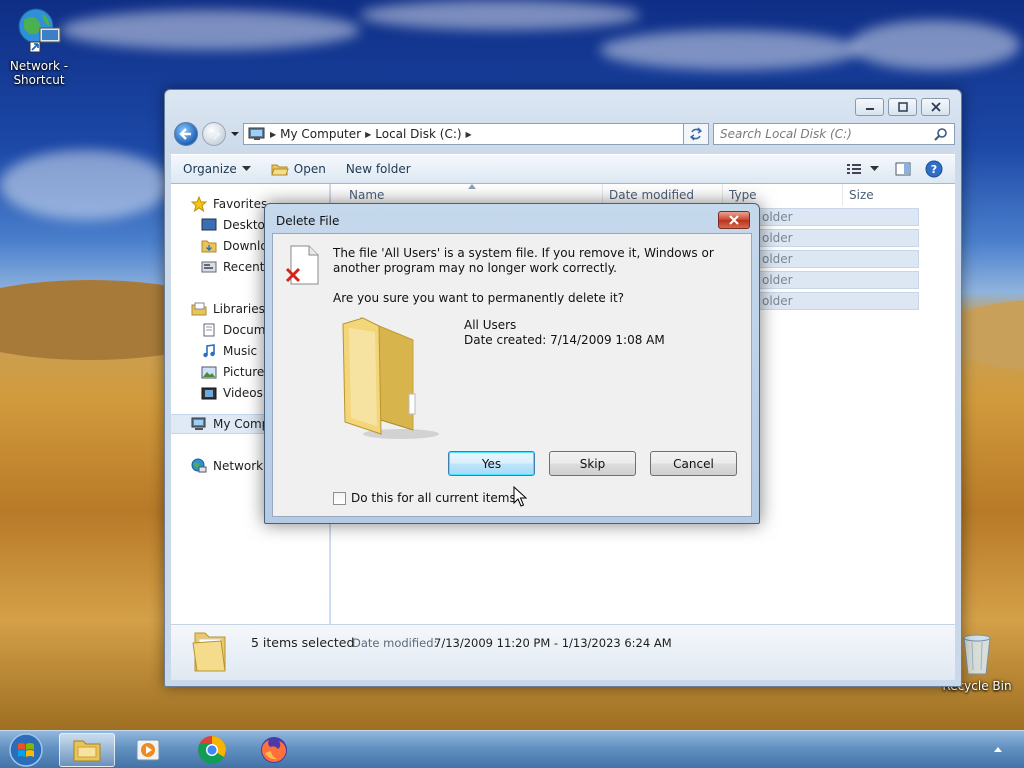 This screenshot has width=1024, height=768. Describe the element at coordinates (320, 134) in the screenshot. I see `breadcrumb-my-computer: My Computer` at that location.